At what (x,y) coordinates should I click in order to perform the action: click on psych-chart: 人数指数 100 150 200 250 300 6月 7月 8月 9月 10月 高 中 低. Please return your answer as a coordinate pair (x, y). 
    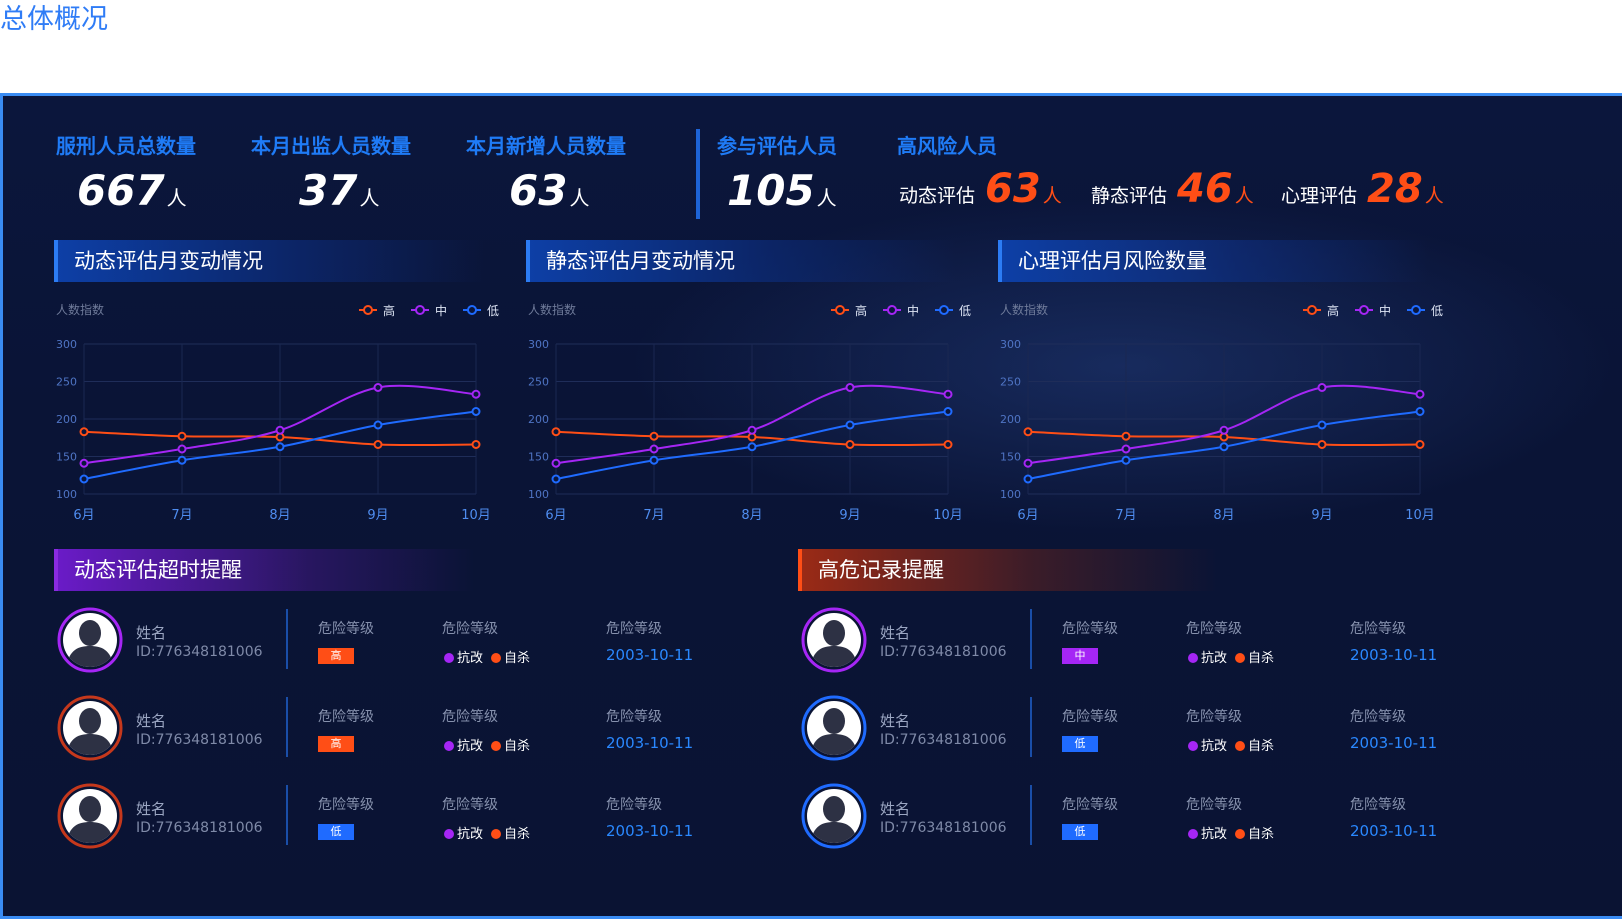
    Looking at the image, I should click on (1220, 418).